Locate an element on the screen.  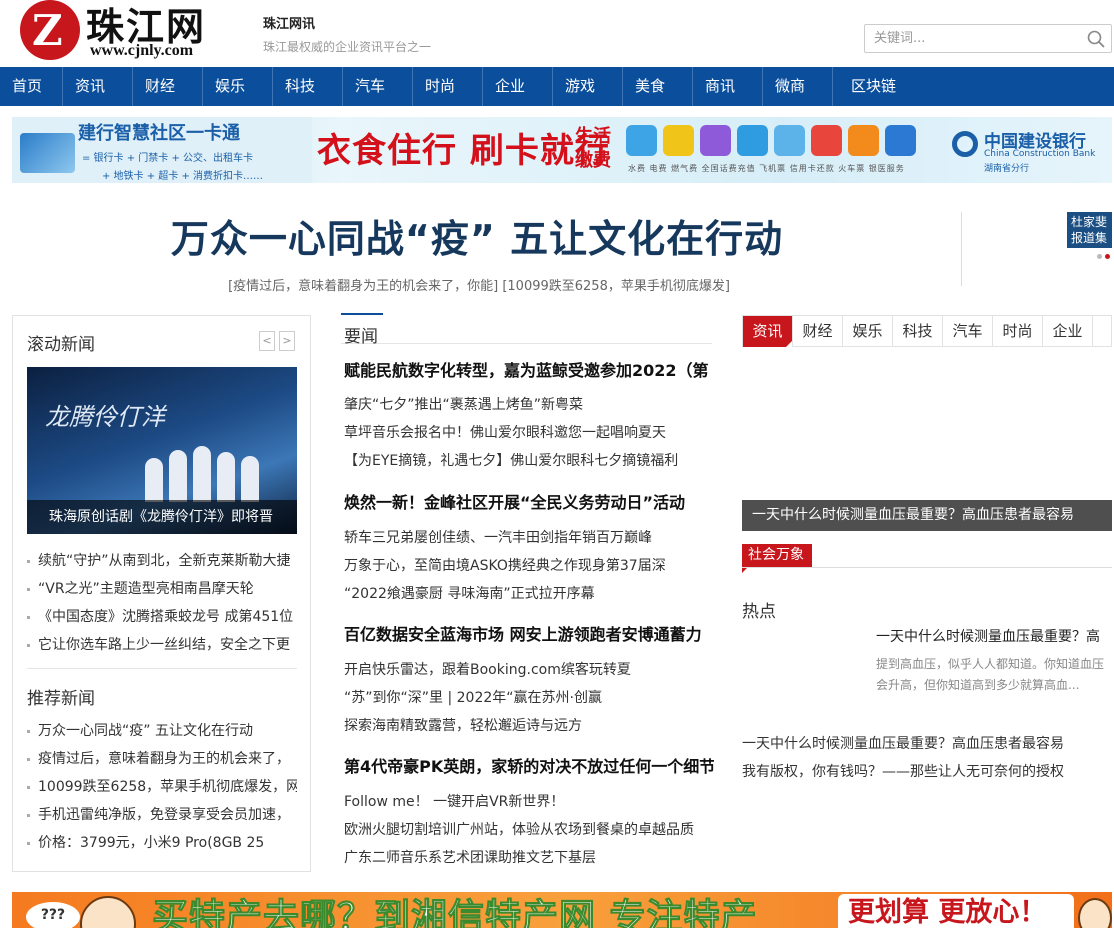
list-item: 【为EYE摘镜，礼遇七夕】佛山爱尔眼科七夕摘镜福利 is located at coordinates (529, 461).